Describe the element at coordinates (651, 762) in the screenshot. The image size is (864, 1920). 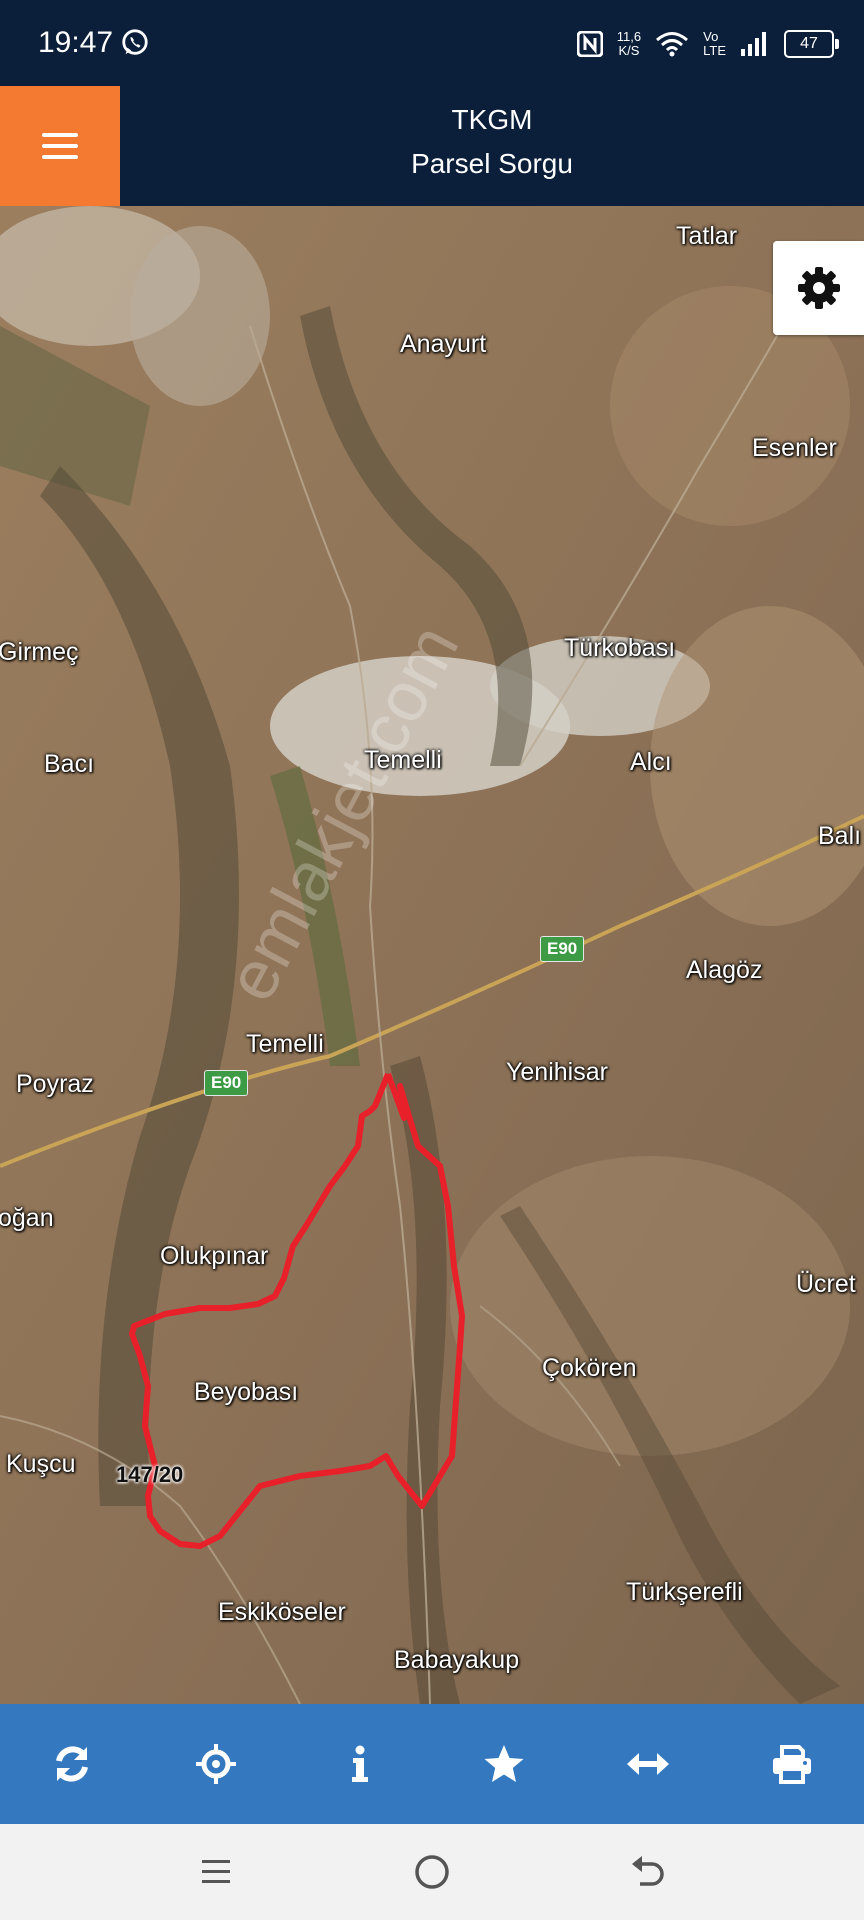
I see `place-label: Alcı` at that location.